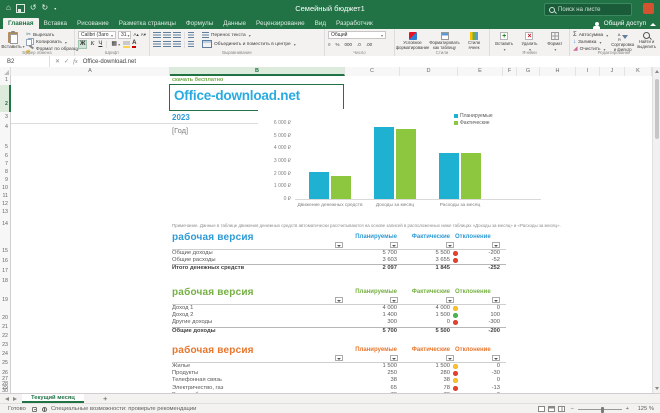 The height and width of the screenshot is (413, 660). I want to click on row-header-15: 15, so click(5, 251).